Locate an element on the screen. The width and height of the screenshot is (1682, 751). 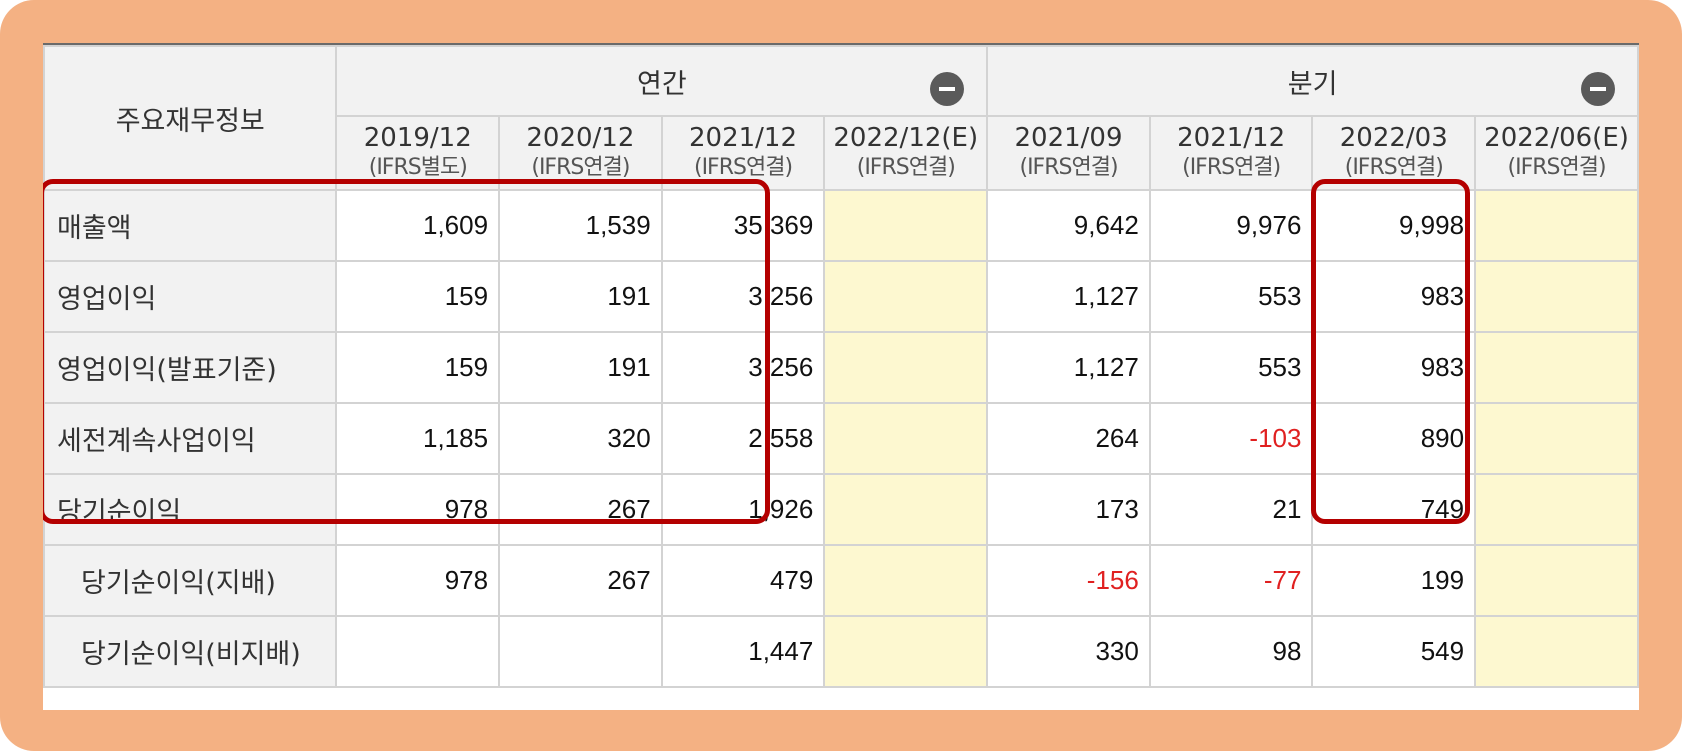
value-cell: 1,447 is located at coordinates (743, 651).